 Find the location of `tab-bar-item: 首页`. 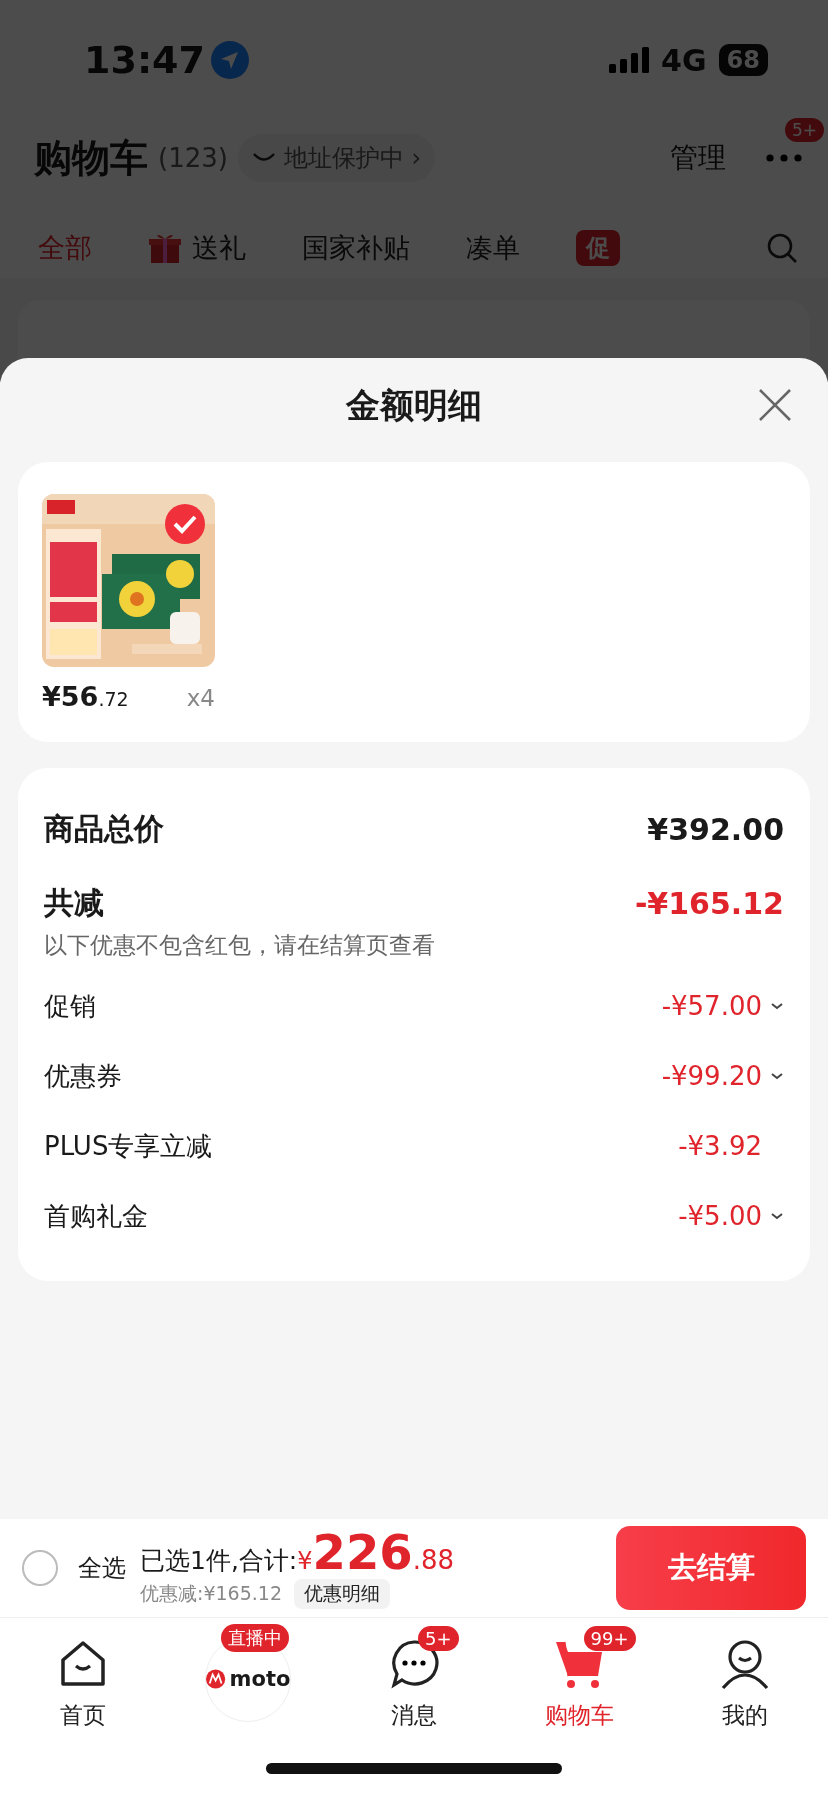

tab-bar-item: 首页 is located at coordinates (83, 1679).